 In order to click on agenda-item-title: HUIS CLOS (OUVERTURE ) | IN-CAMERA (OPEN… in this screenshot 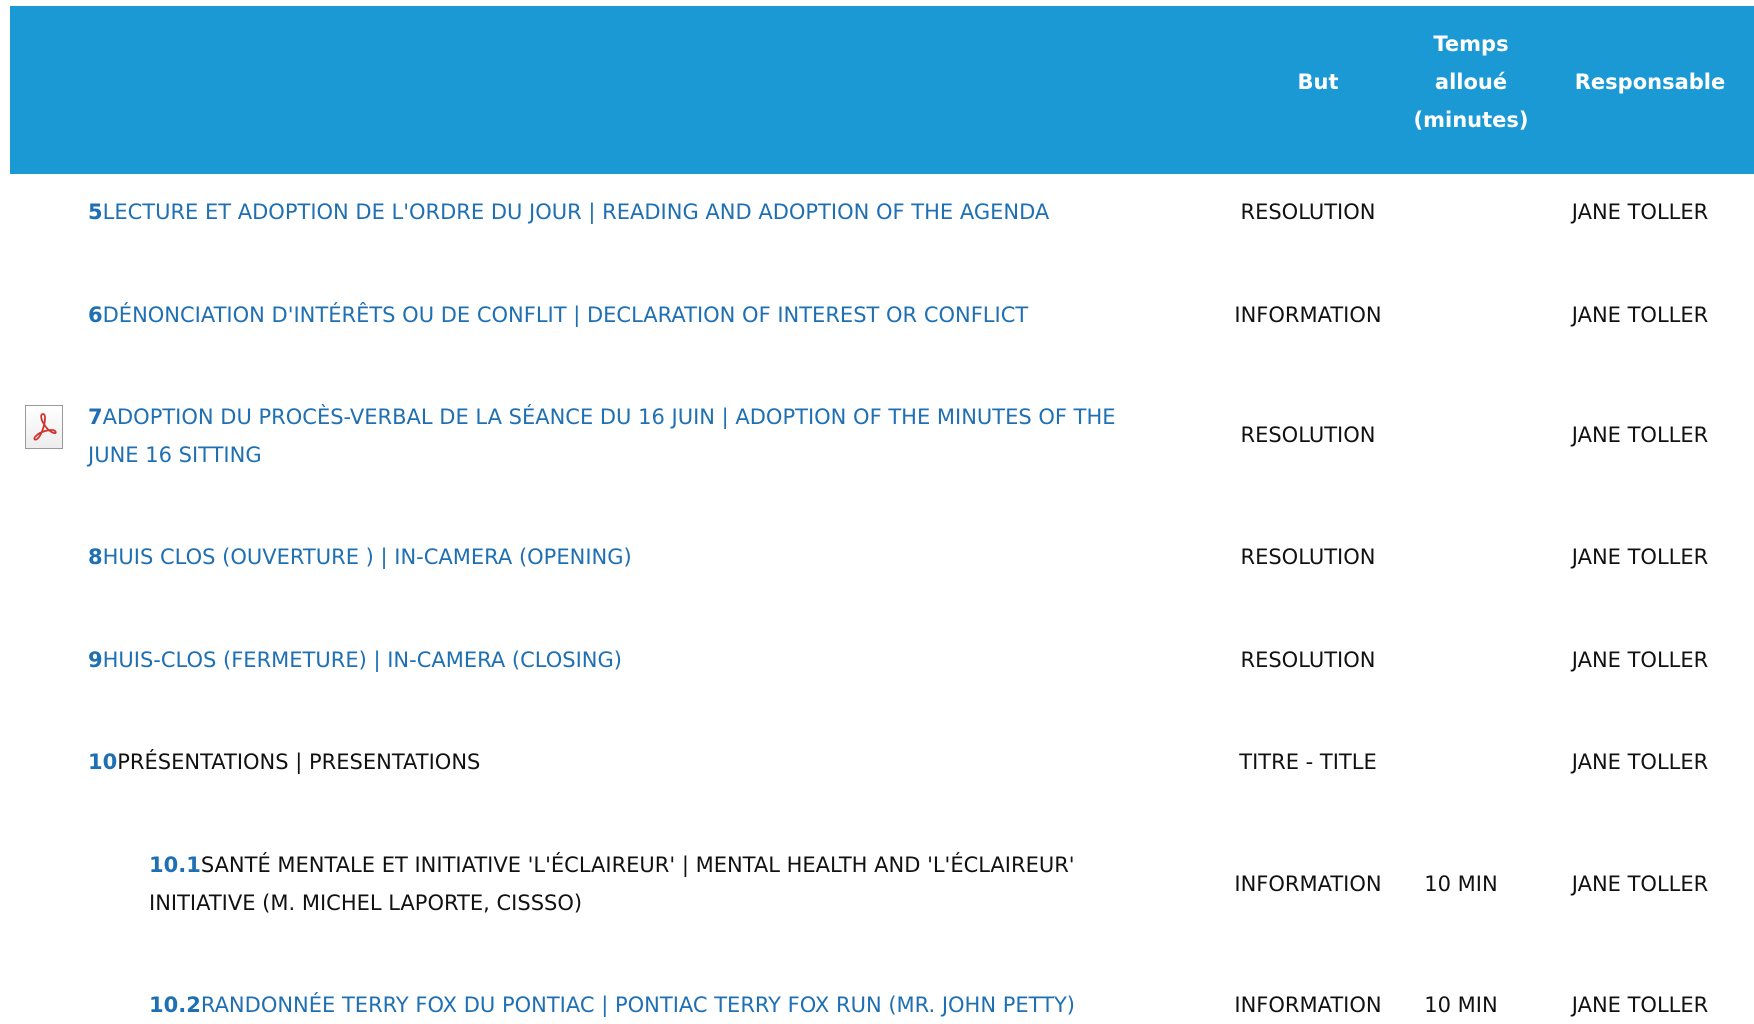, I will do `click(367, 557)`.